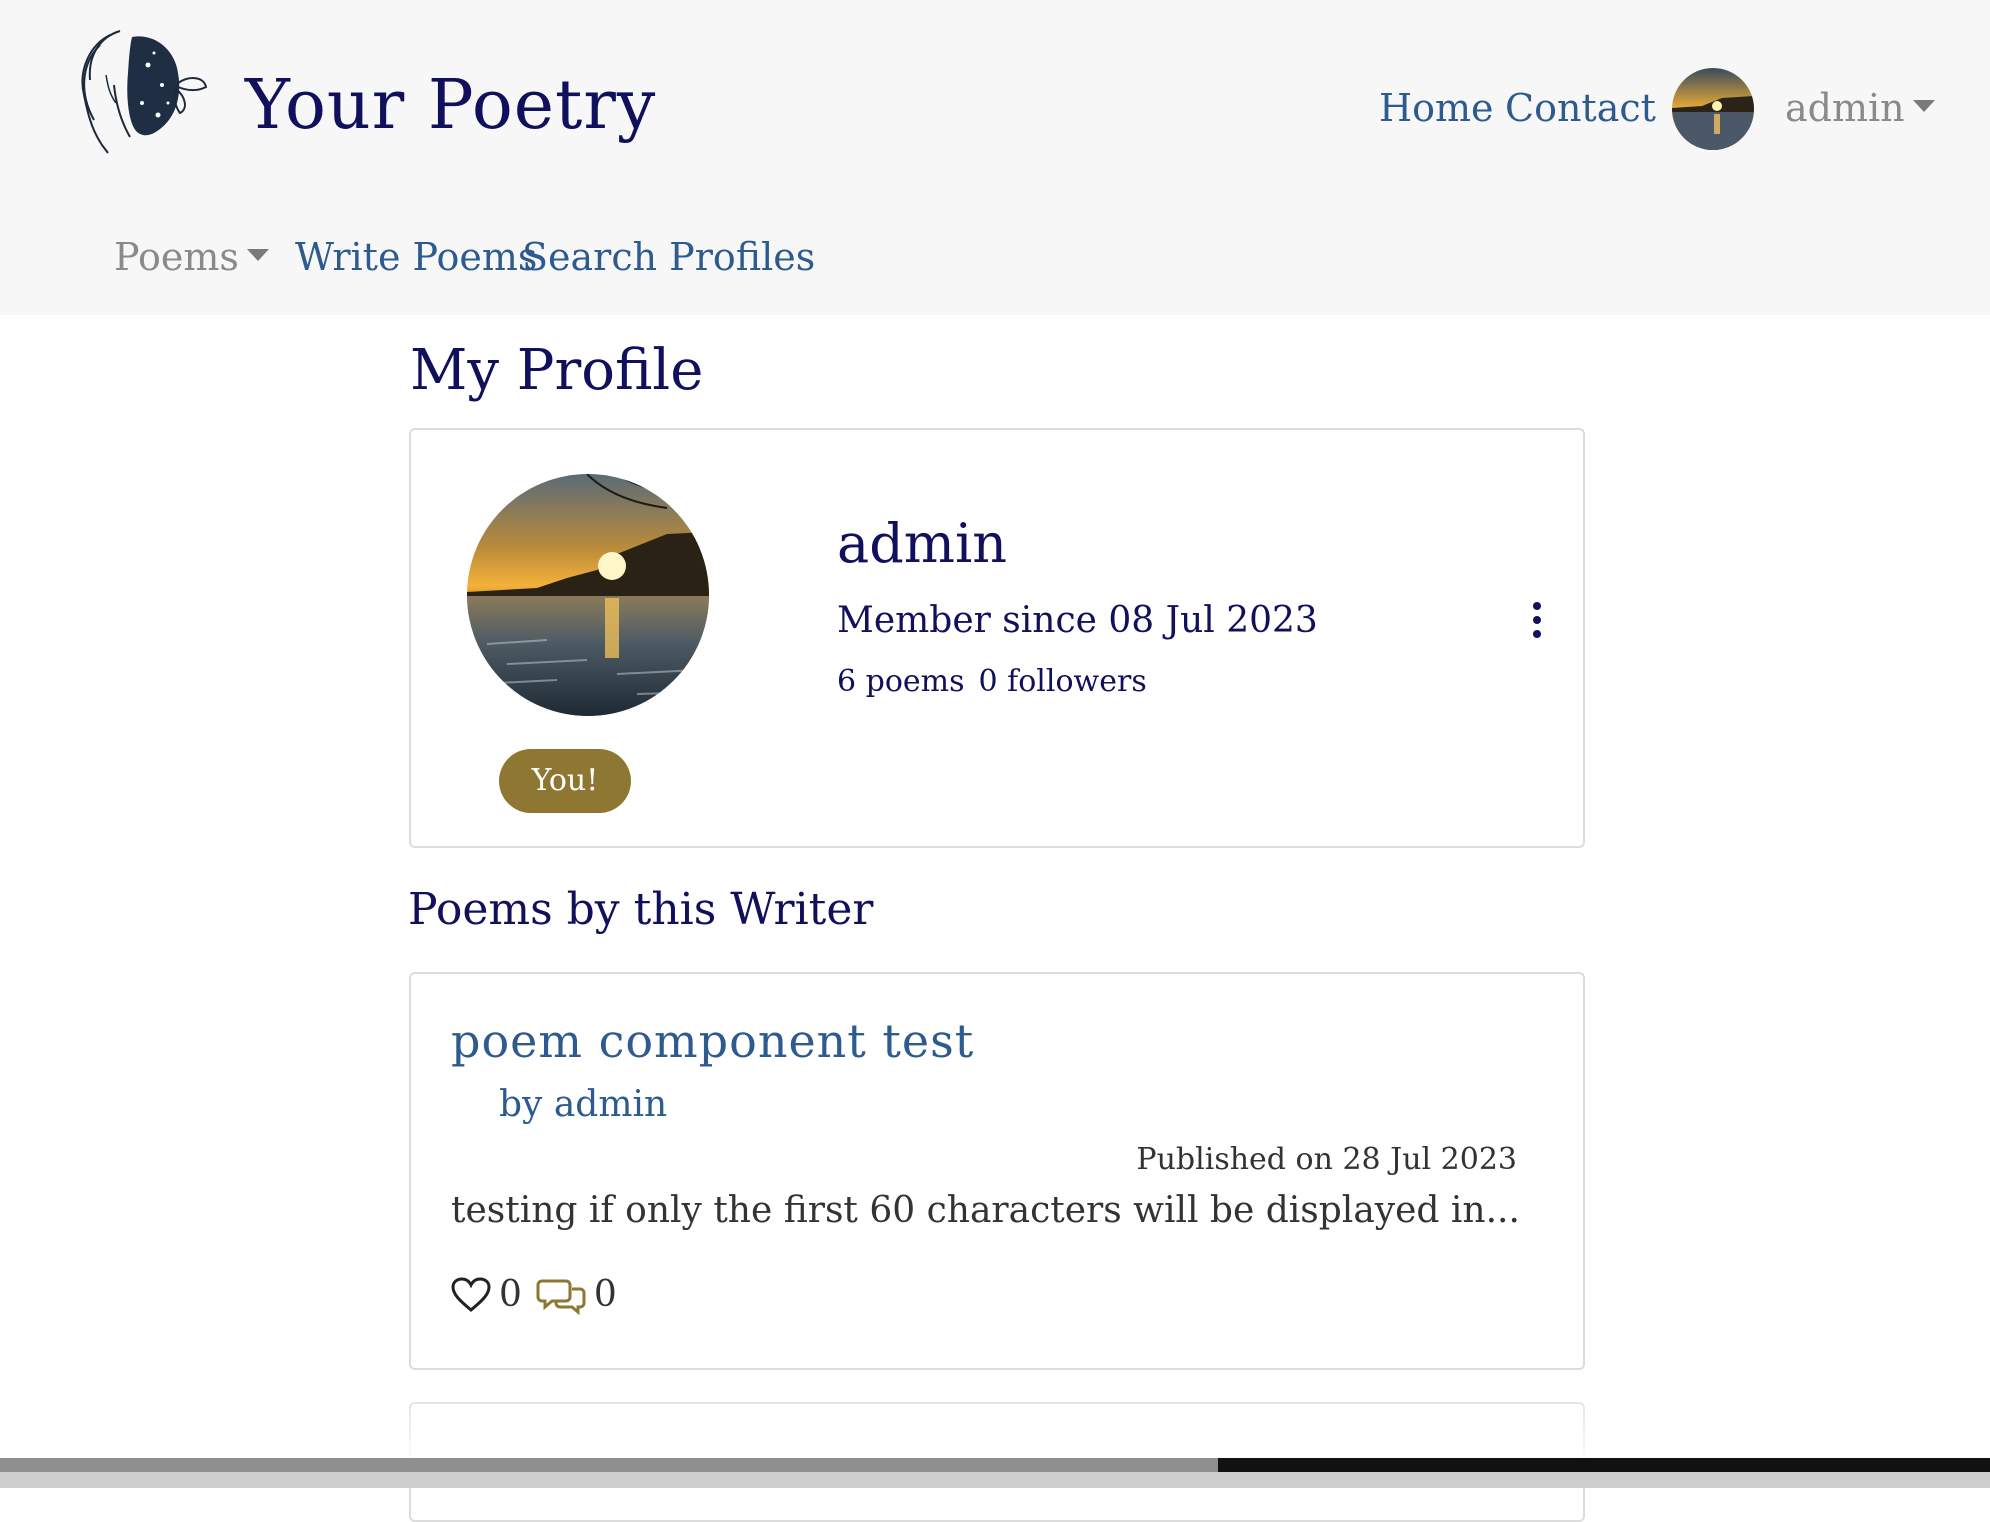 The width and height of the screenshot is (1990, 1522). What do you see at coordinates (534, 1294) in the screenshot?
I see `poem-actions: 0 0` at bounding box center [534, 1294].